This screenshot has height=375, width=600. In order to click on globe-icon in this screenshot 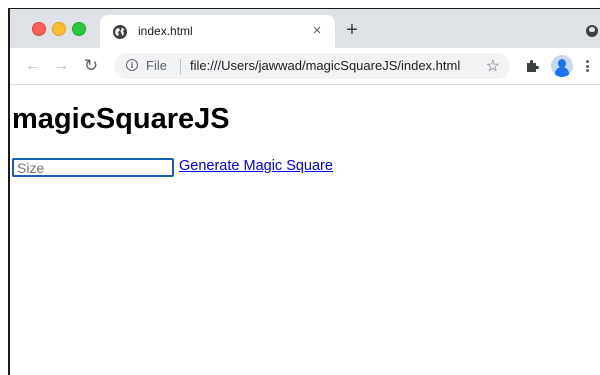, I will do `click(120, 32)`.